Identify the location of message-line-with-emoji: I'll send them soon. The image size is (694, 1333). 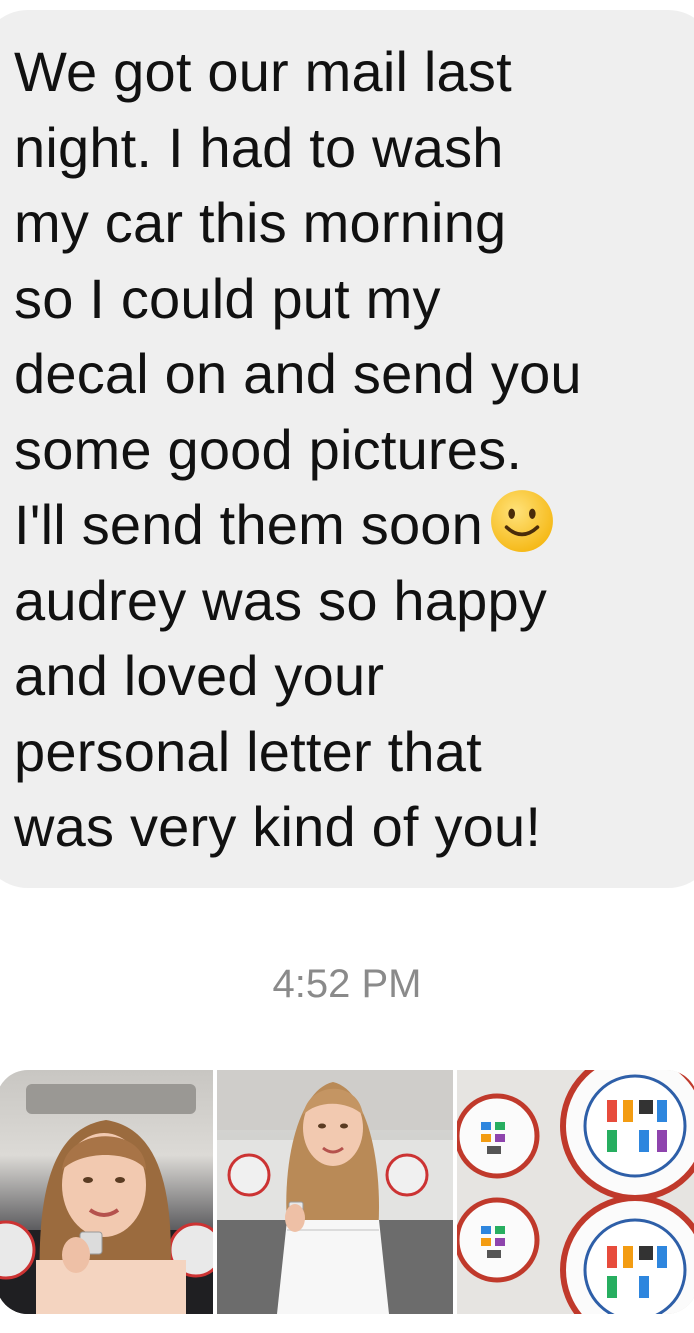
(344, 525).